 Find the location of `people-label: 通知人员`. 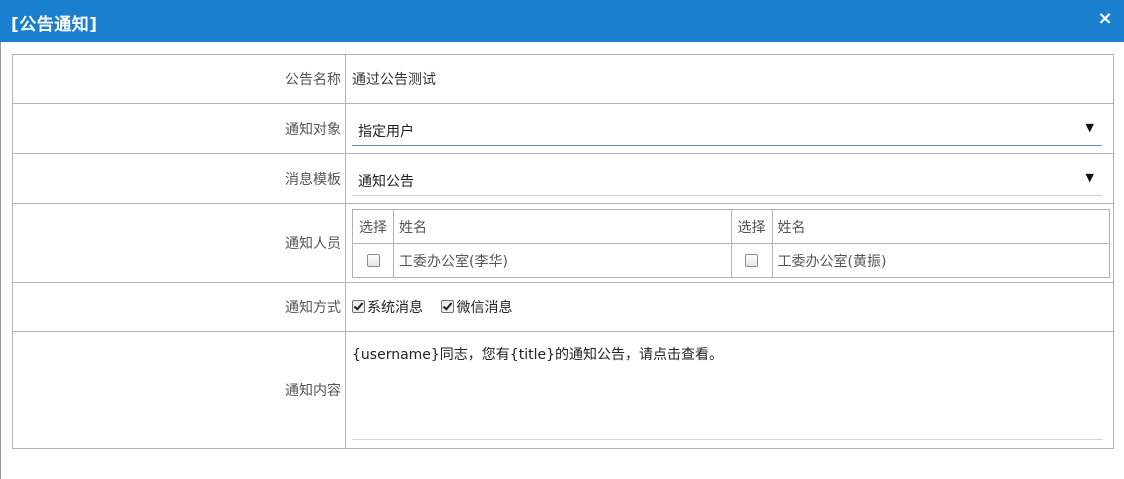

people-label: 通知人员 is located at coordinates (179, 243).